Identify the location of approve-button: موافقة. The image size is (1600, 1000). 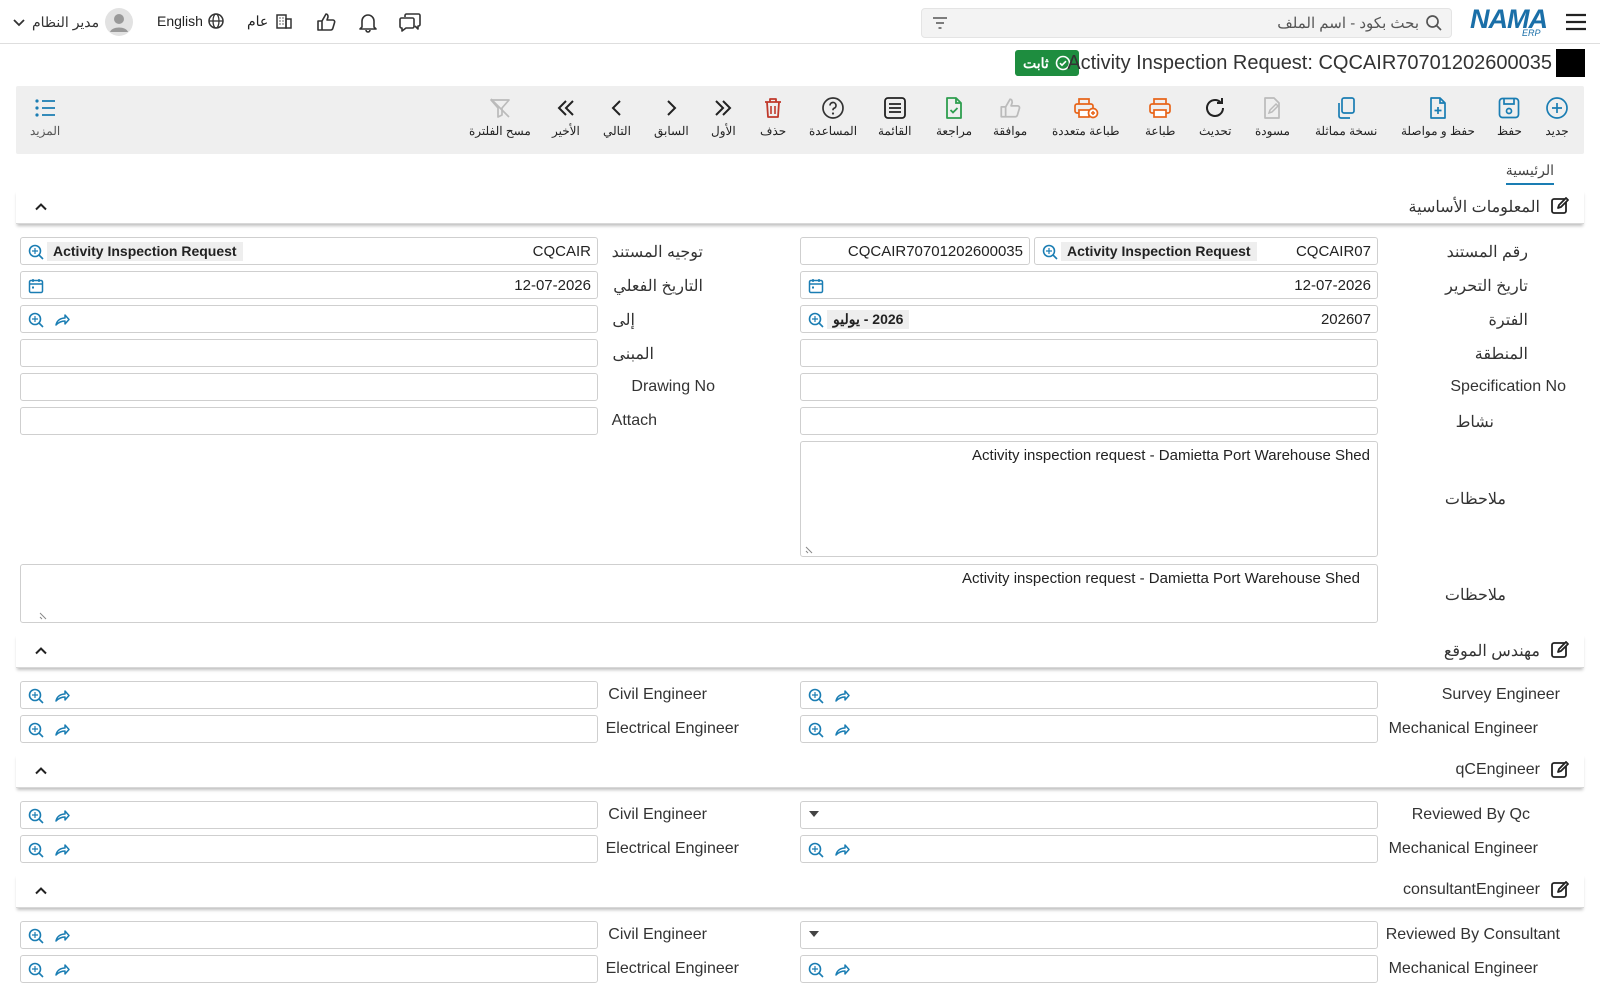
(1010, 116).